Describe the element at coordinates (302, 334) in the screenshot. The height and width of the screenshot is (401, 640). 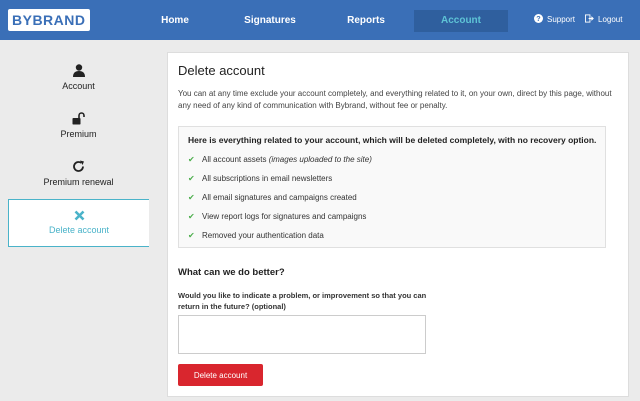
I see `feedback-textarea` at that location.